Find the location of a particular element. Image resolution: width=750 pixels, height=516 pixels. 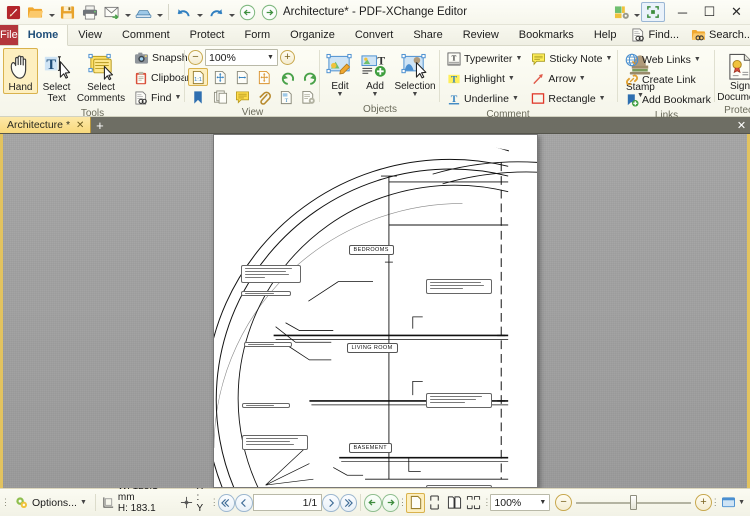

tab-organize: Organize is located at coordinates (312, 35).